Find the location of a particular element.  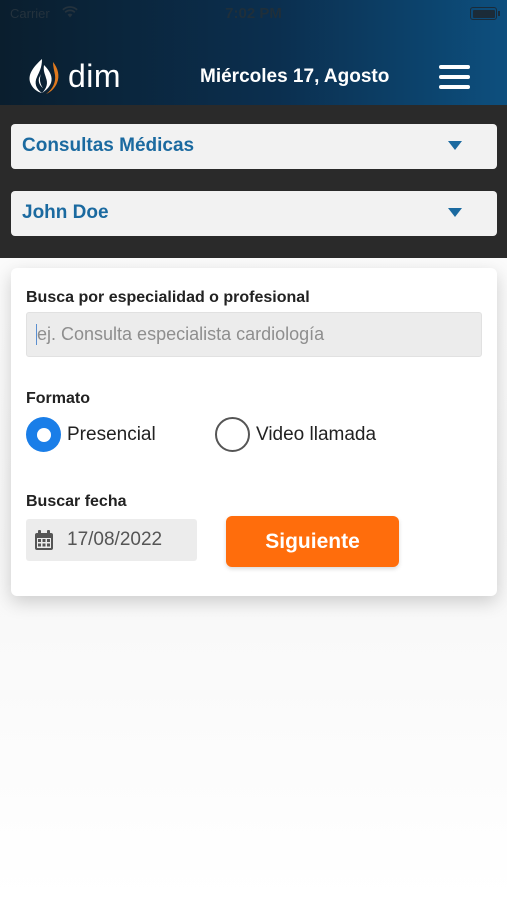

calendar-icon is located at coordinates (44, 540).